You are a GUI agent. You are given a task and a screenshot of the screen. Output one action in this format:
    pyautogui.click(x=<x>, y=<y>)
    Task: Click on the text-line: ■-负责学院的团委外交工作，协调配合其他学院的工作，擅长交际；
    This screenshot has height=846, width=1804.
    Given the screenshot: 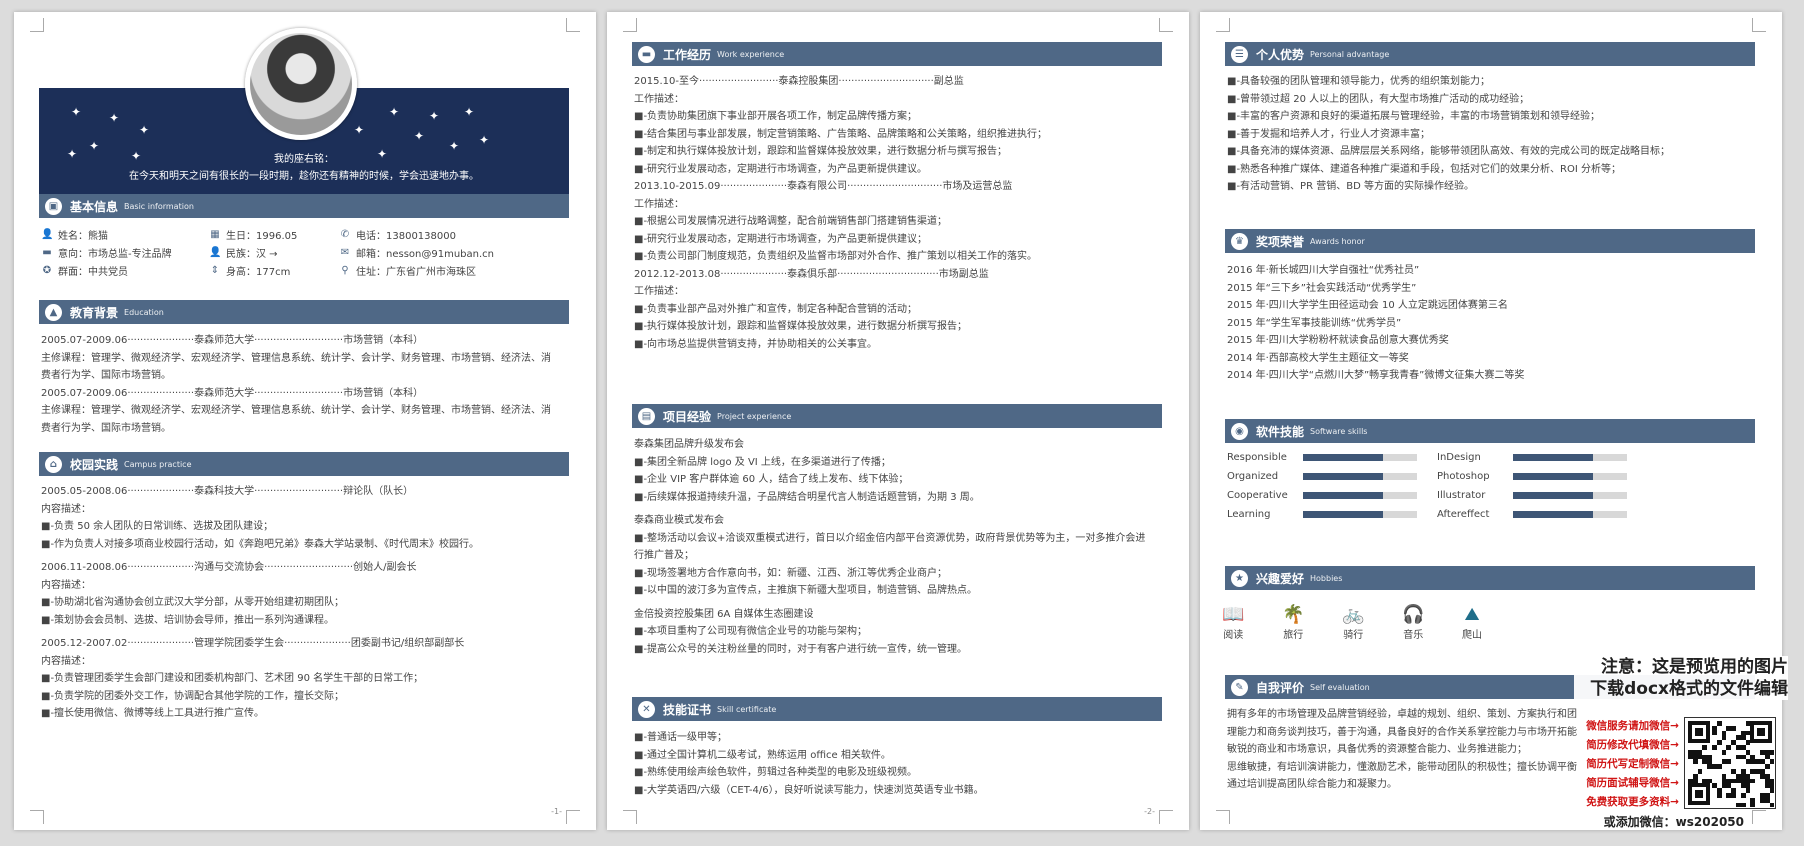 What is the action you would take?
    pyautogui.click(x=193, y=696)
    